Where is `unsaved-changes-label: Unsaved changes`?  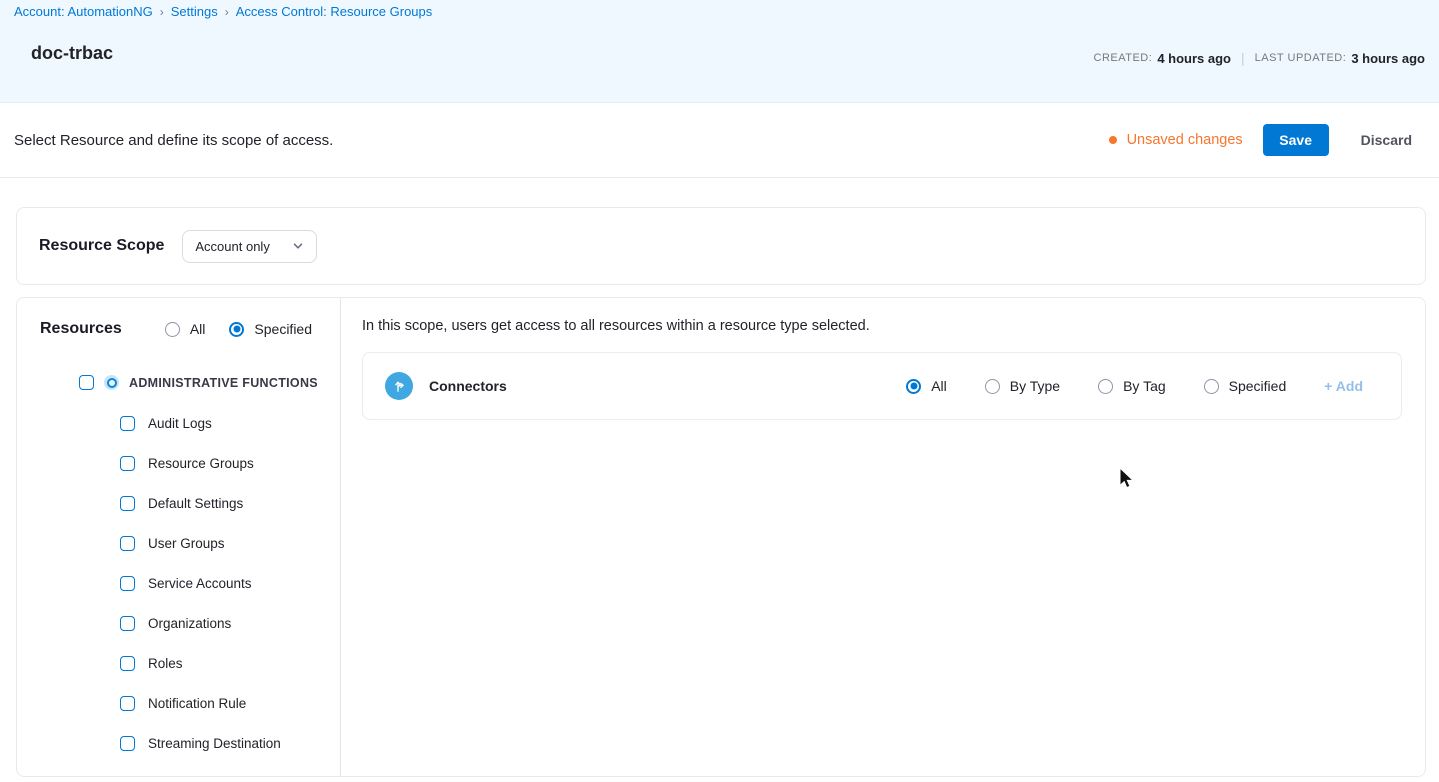
unsaved-changes-label: Unsaved changes is located at coordinates (1184, 140).